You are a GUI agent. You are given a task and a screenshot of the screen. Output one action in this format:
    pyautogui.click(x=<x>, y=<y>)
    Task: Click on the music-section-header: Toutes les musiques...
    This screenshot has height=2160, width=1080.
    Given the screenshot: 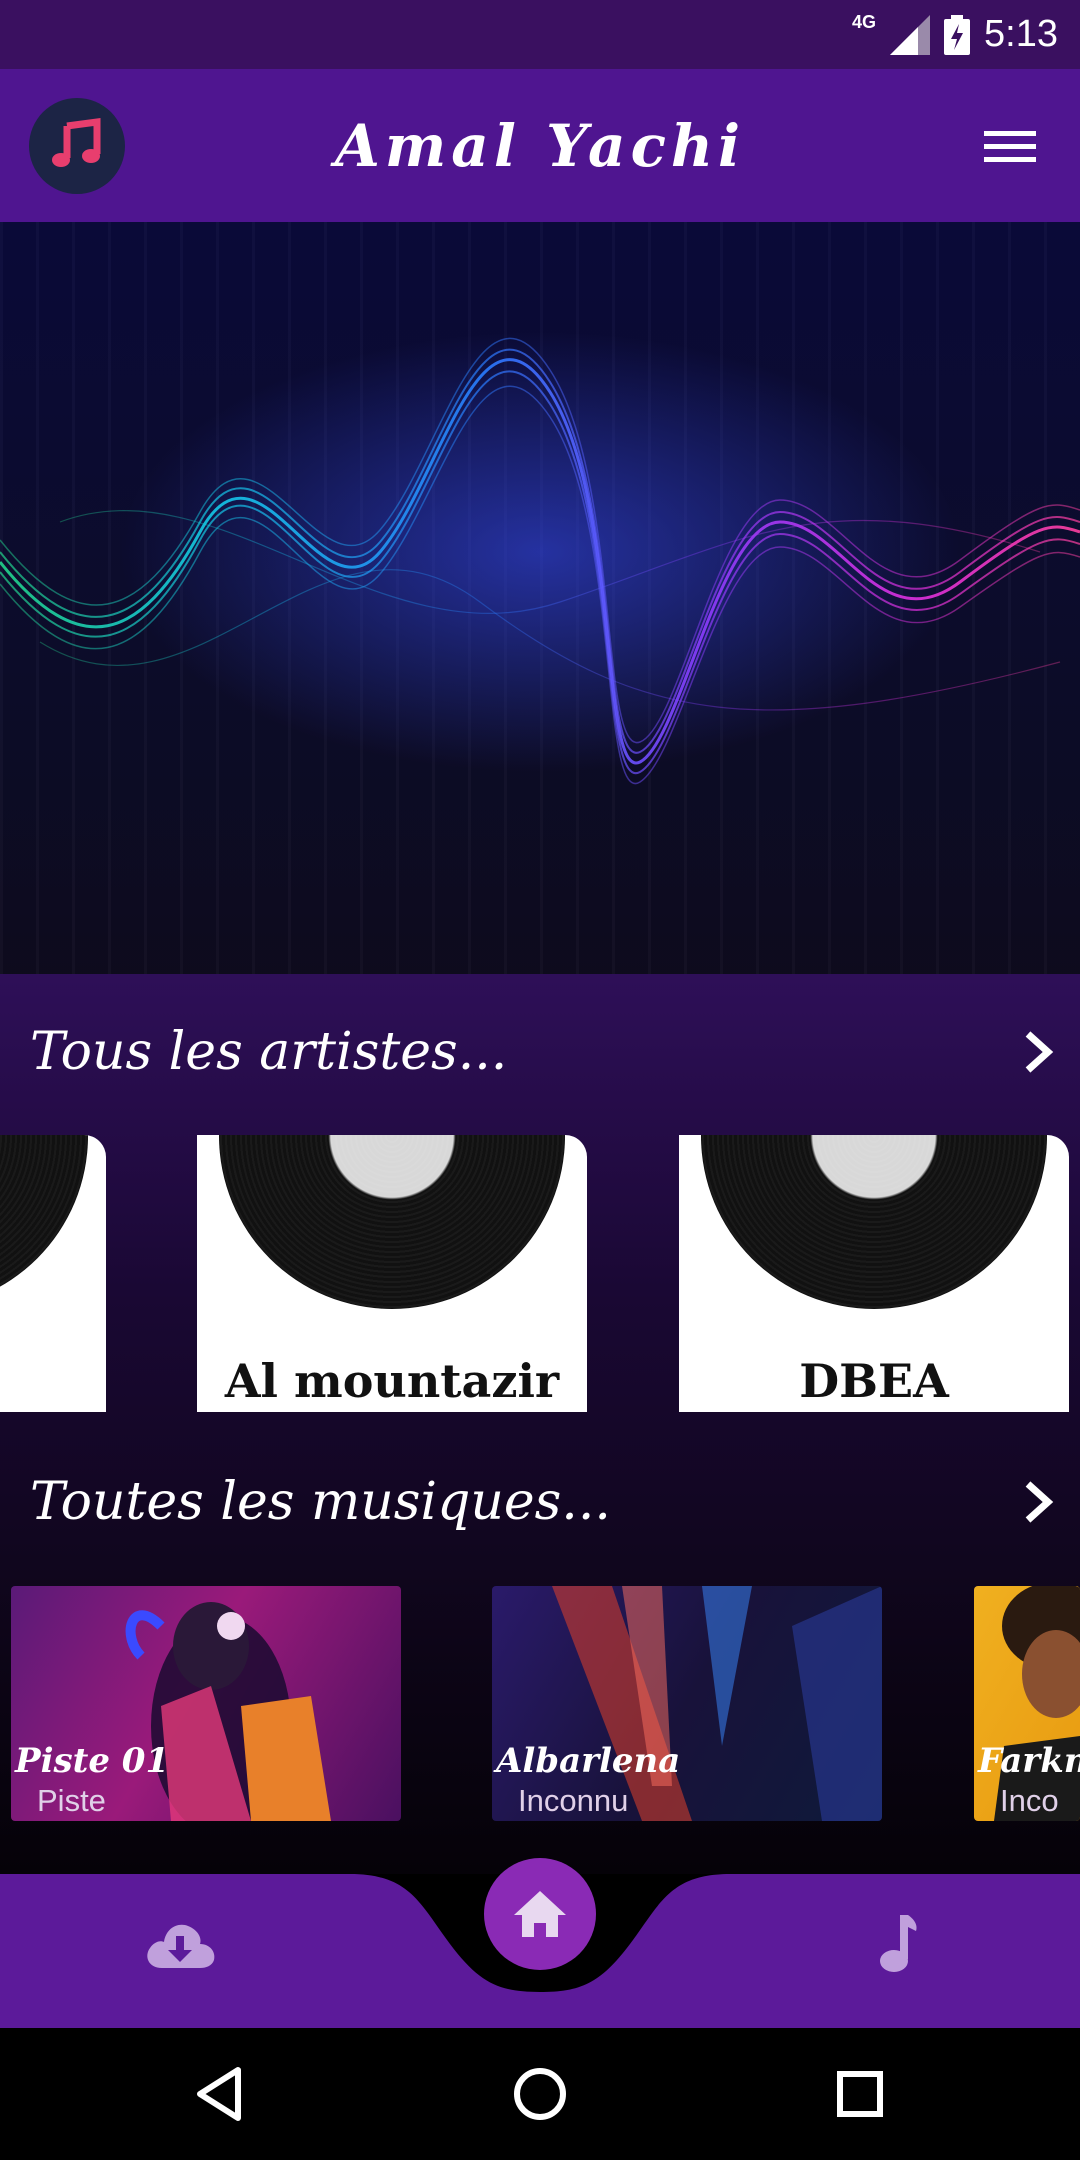 What is the action you would take?
    pyautogui.click(x=540, y=1502)
    